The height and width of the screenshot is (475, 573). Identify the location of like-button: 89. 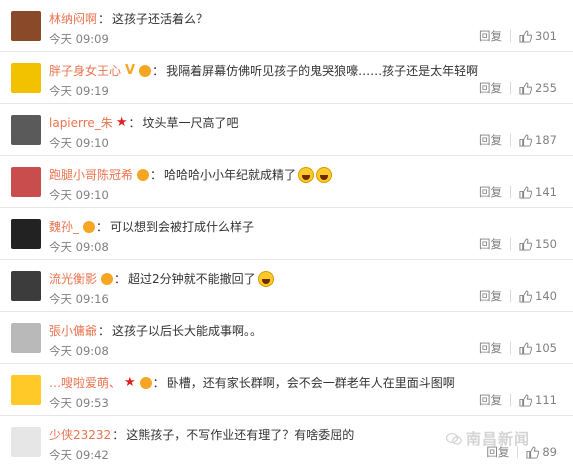
(541, 452).